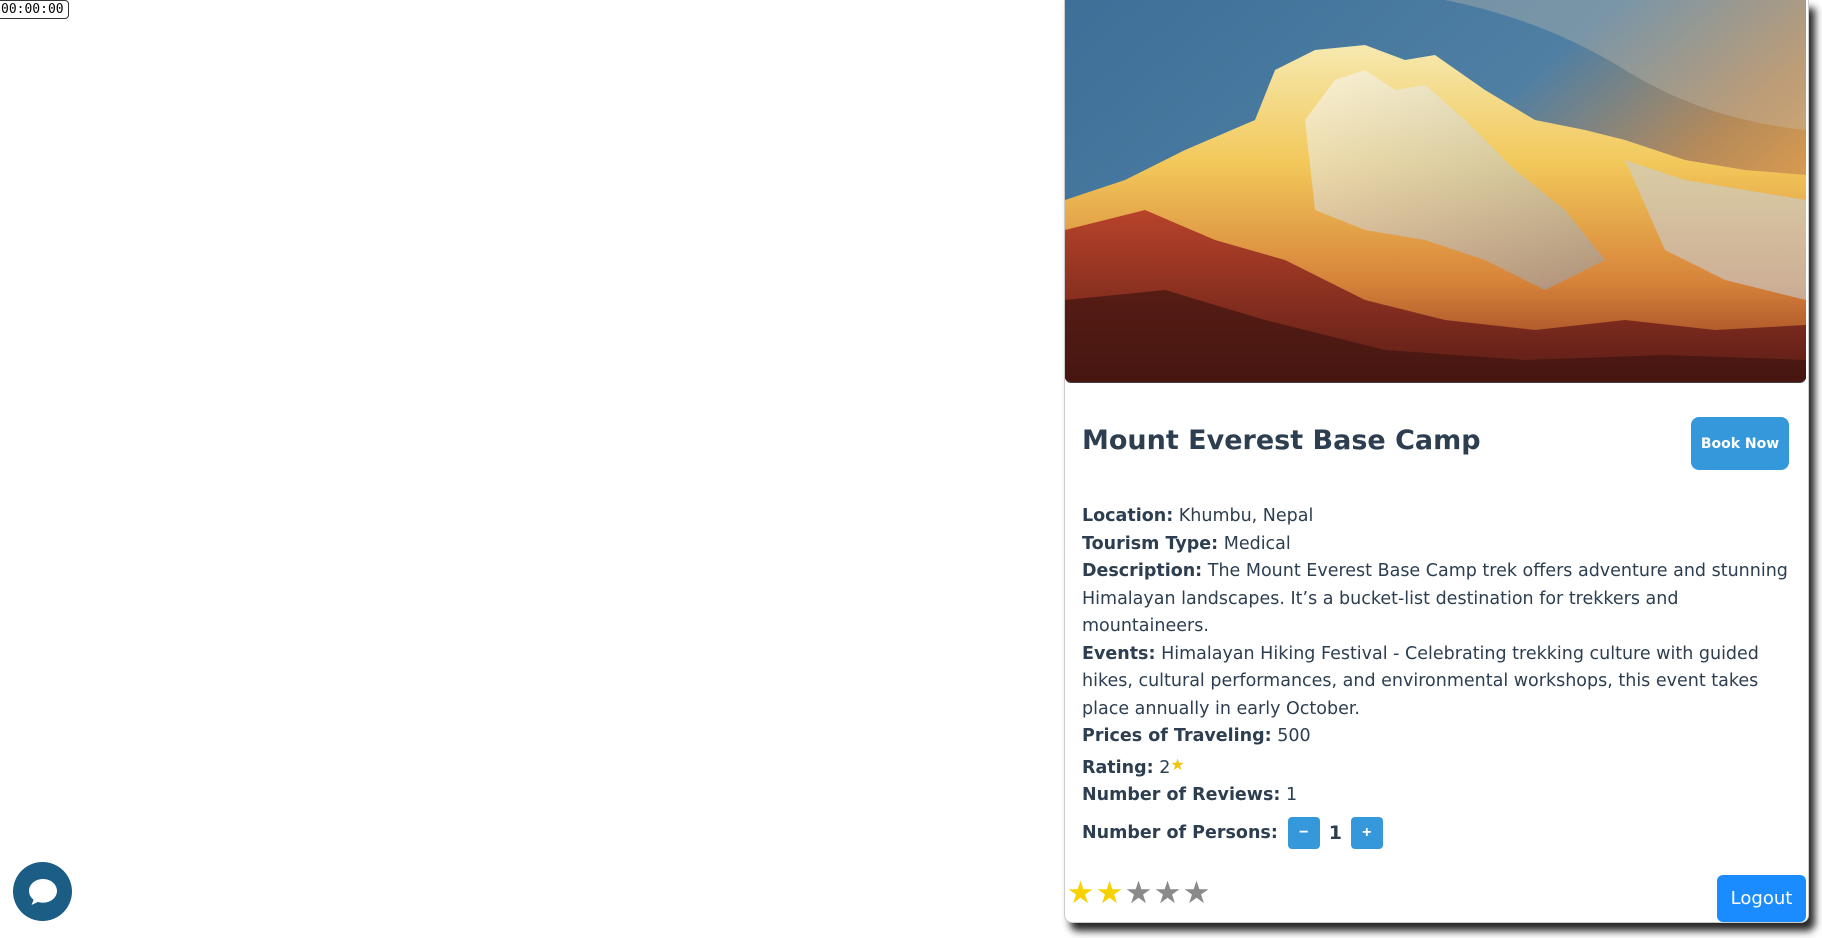 Image resolution: width=1822 pixels, height=938 pixels. What do you see at coordinates (1118, 767) in the screenshot?
I see `rating-label: Rating:` at bounding box center [1118, 767].